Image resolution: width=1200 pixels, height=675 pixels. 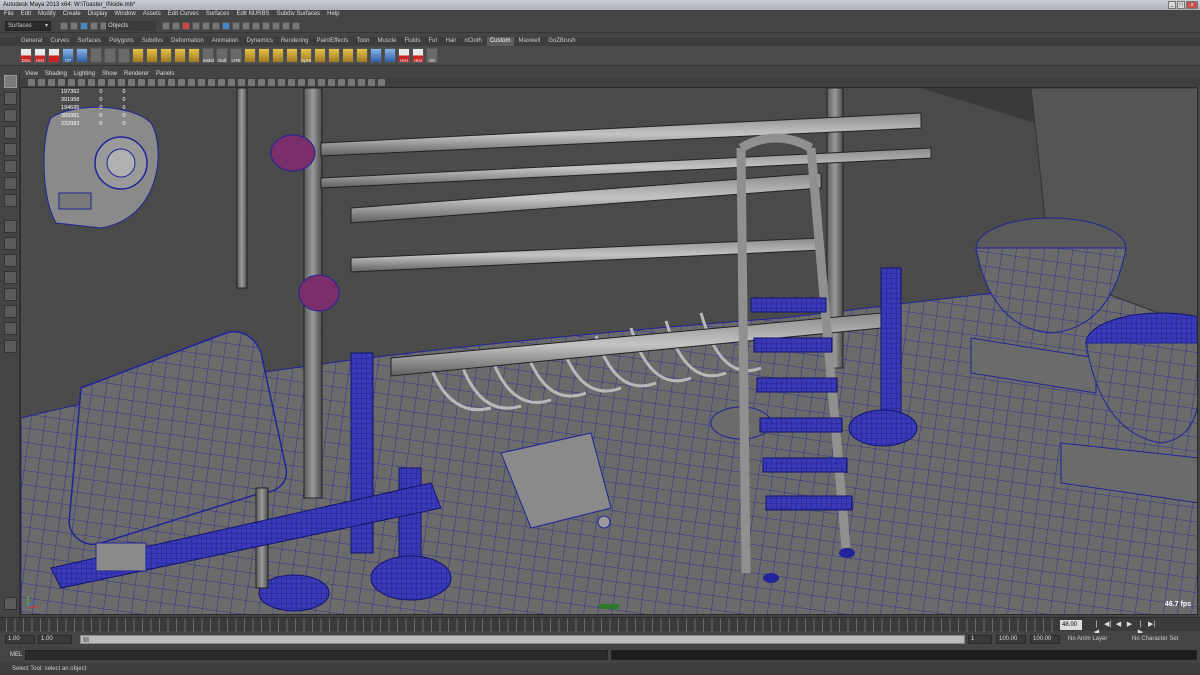 What do you see at coordinates (206, 26) in the screenshot?
I see `make-live-icon` at bounding box center [206, 26].